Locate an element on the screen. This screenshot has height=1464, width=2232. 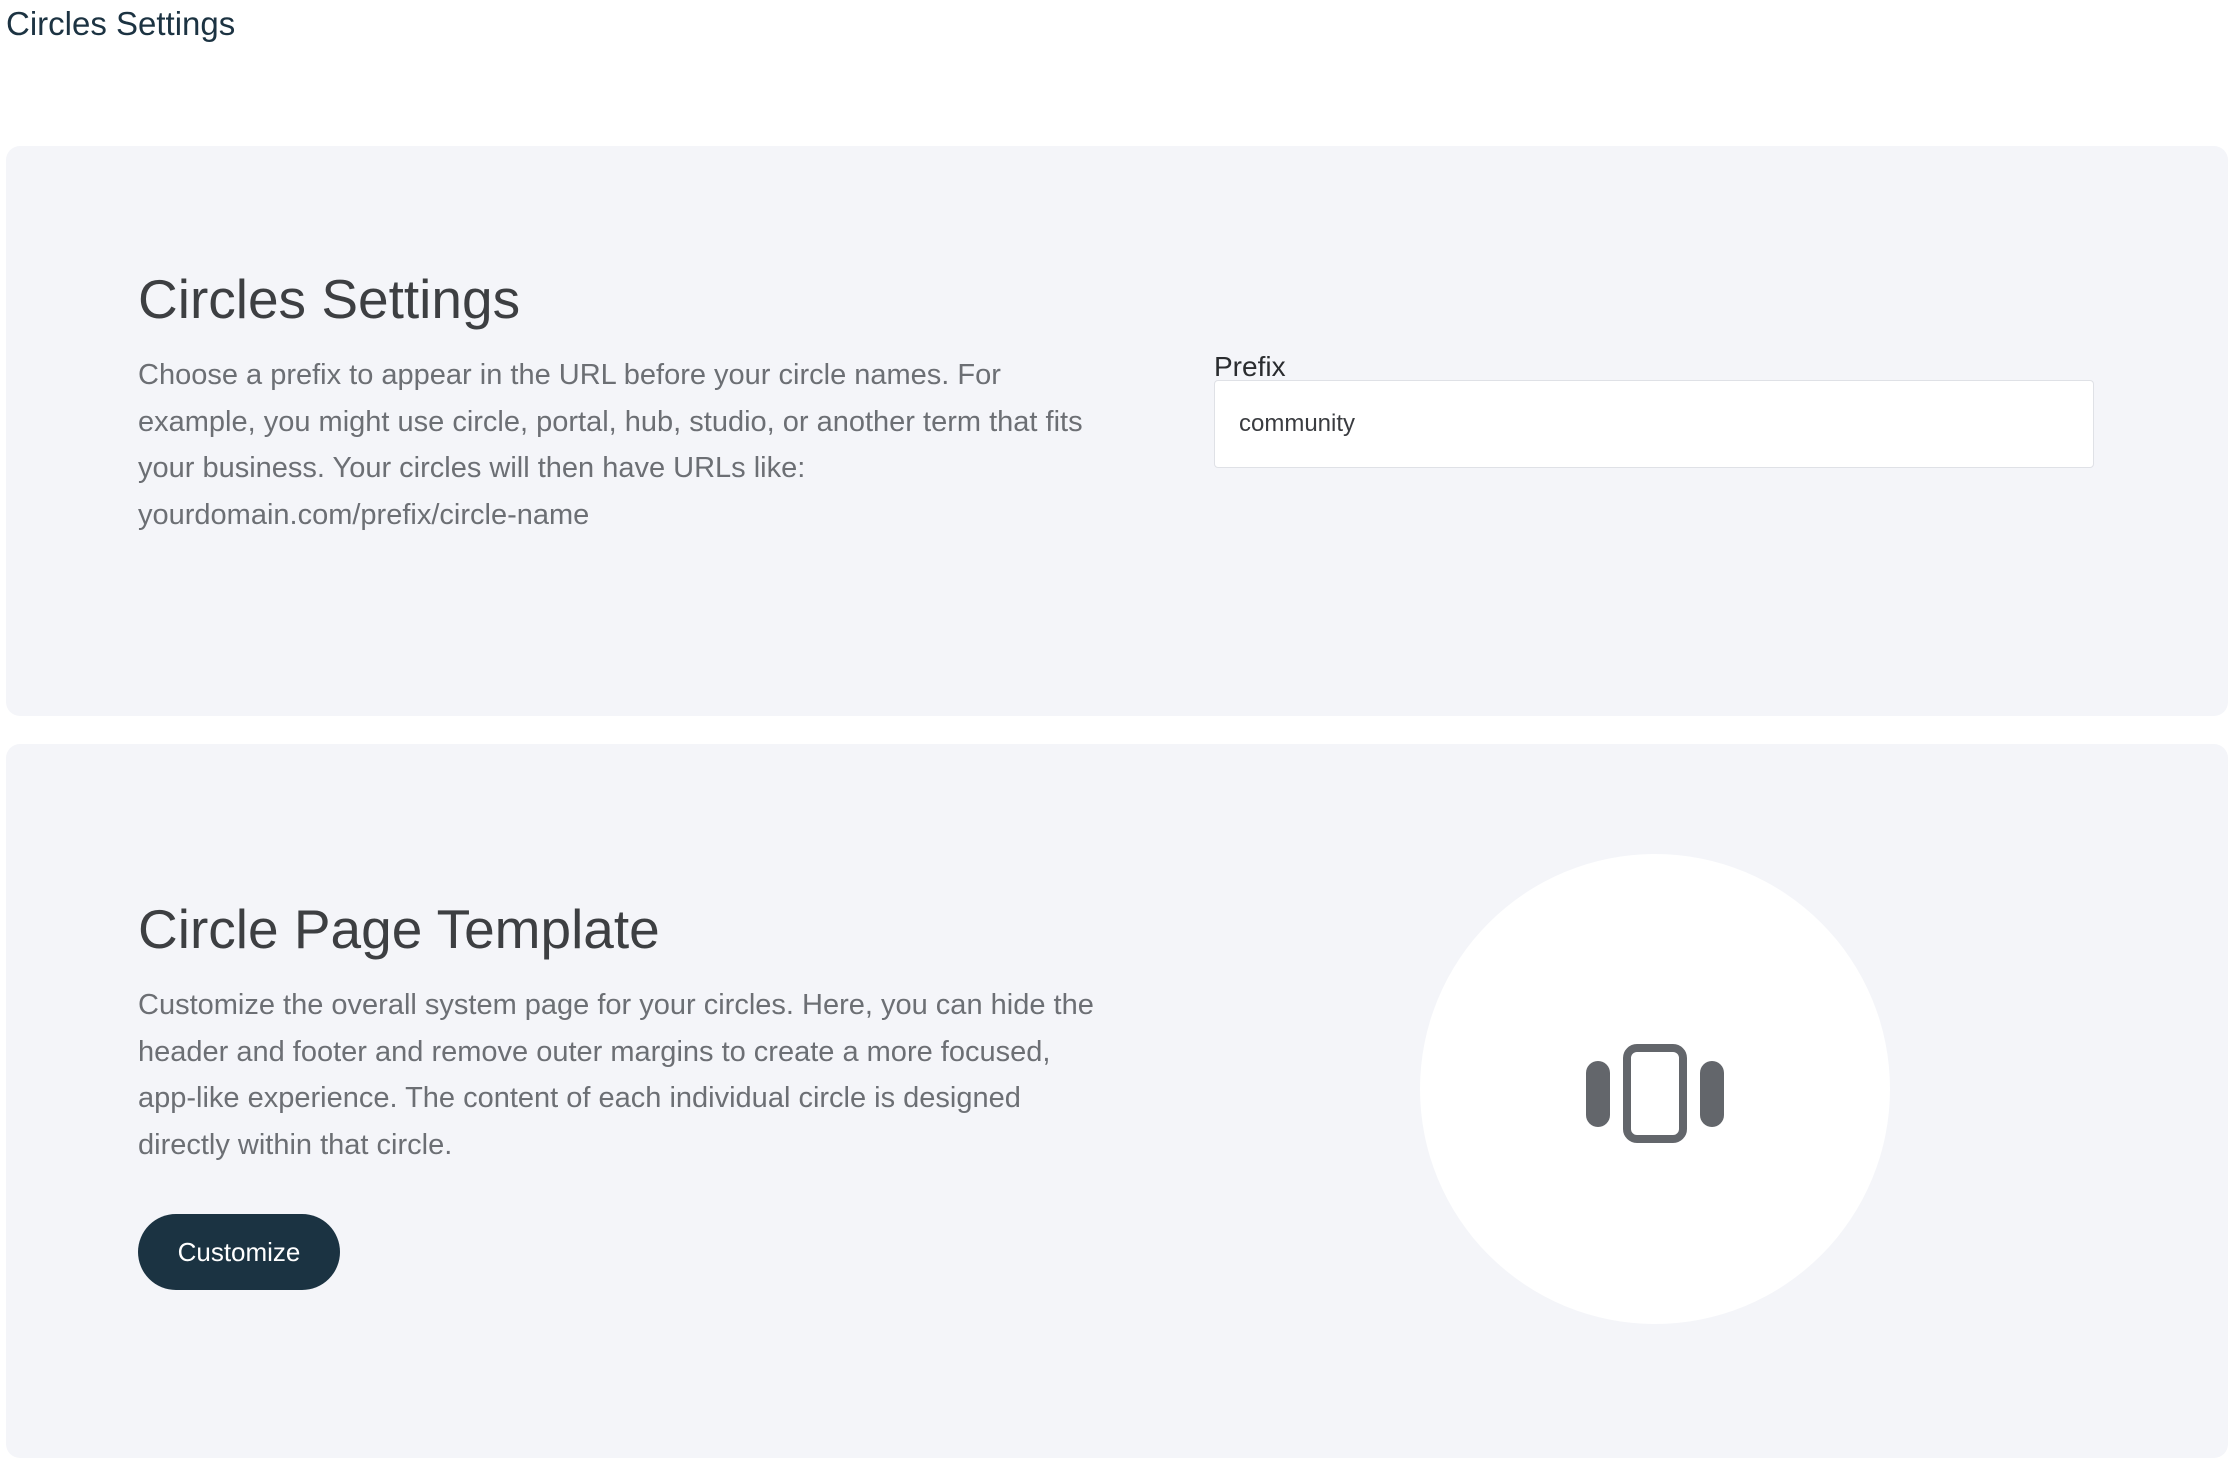
circle-page-template-title: Circle Page Template is located at coordinates (399, 929).